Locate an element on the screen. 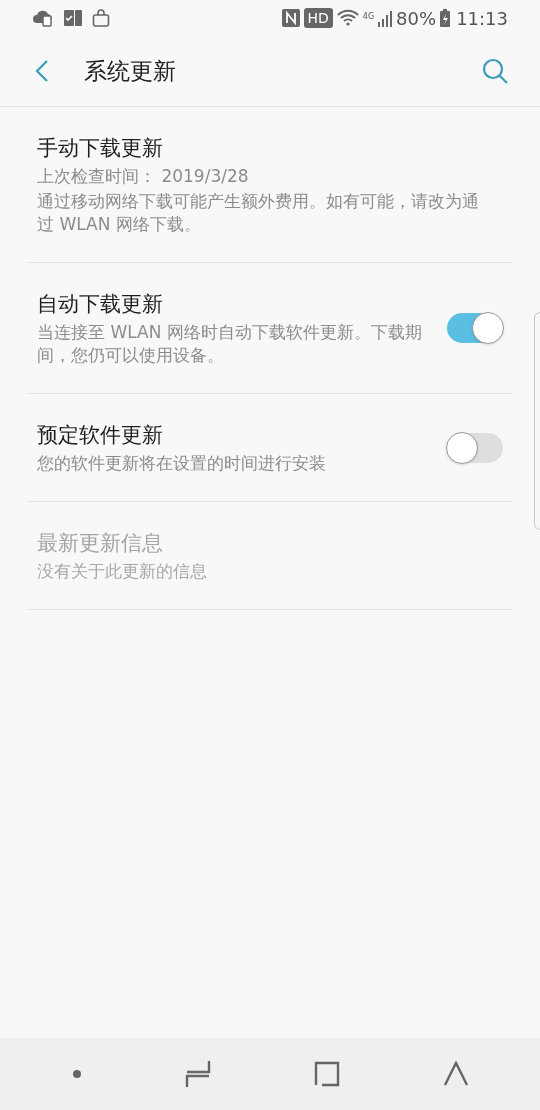  recents-icon is located at coordinates (197, 1074).